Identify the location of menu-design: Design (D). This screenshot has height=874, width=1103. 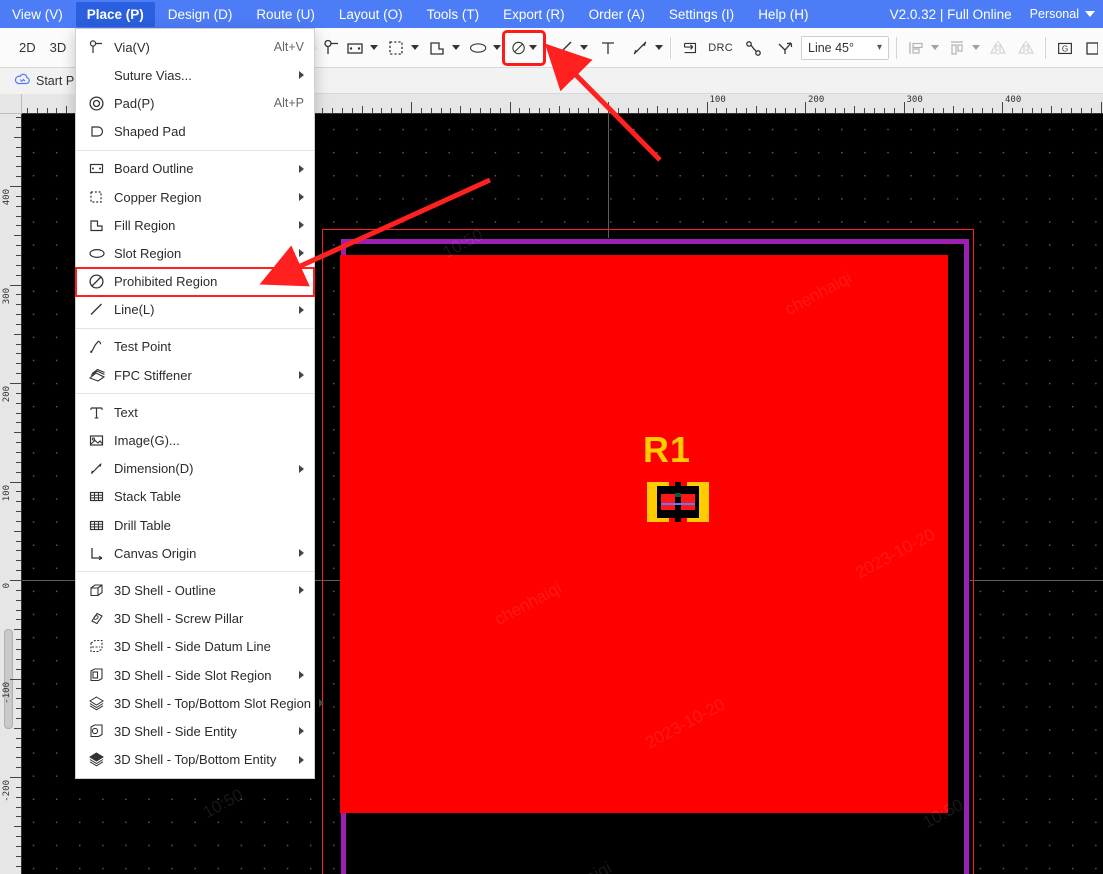
(200, 14).